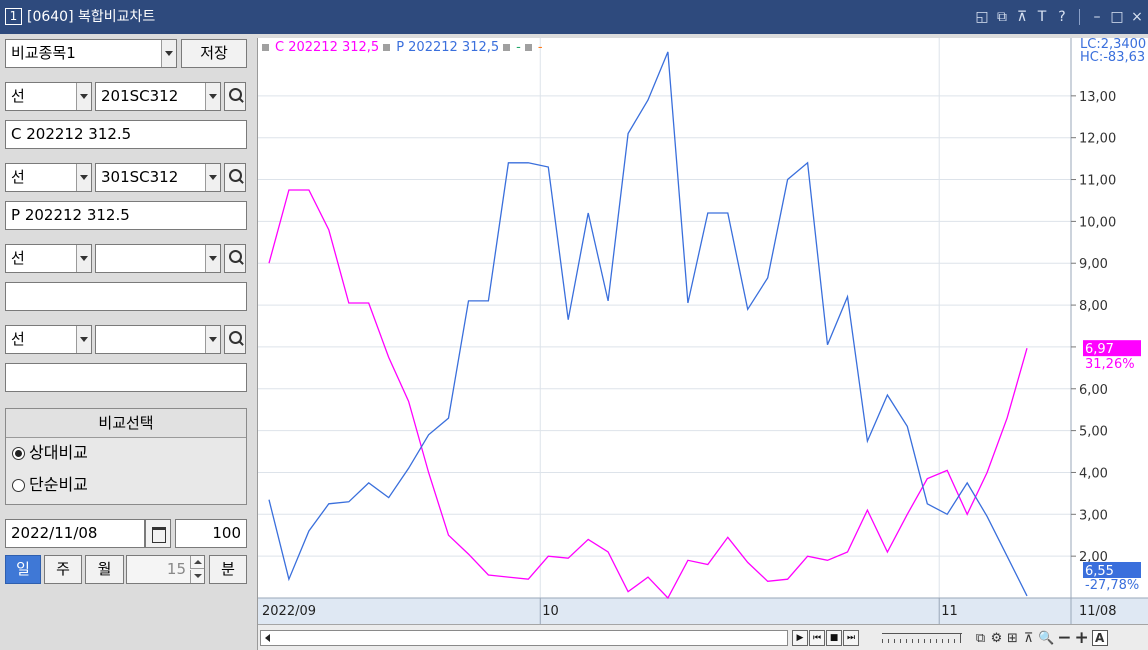  I want to click on zoom-icon: 🔍, so click(1046, 638).